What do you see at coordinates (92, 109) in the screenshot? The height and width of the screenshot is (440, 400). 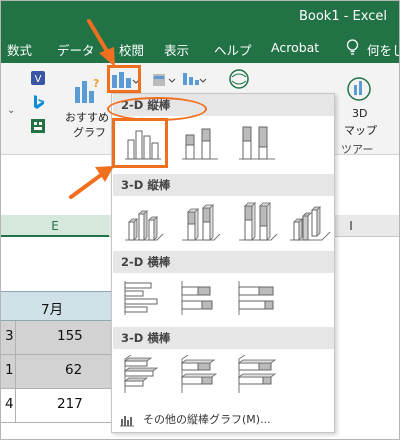 I see `annotation-arrows` at bounding box center [92, 109].